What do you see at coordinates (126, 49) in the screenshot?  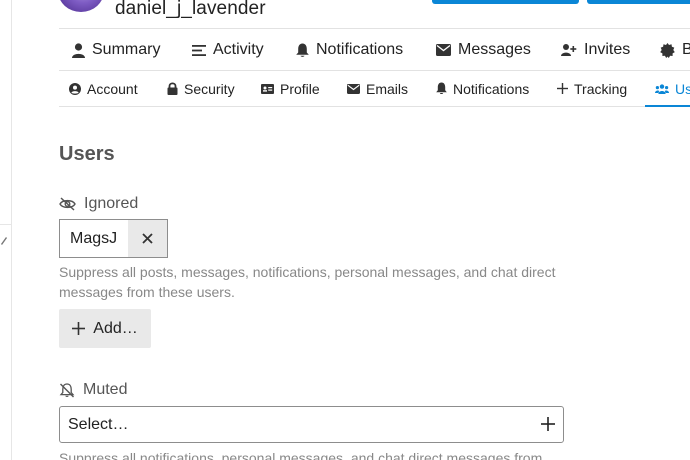 I see `nav-summary-label: Summary` at bounding box center [126, 49].